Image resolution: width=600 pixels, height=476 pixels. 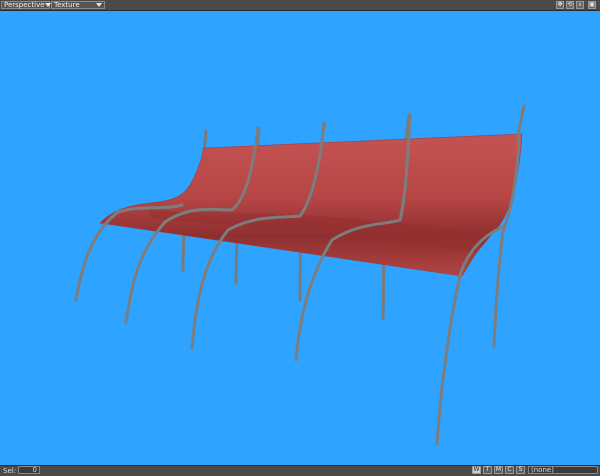 What do you see at coordinates (570, 5) in the screenshot?
I see `rotate-view-icon: ⟲` at bounding box center [570, 5].